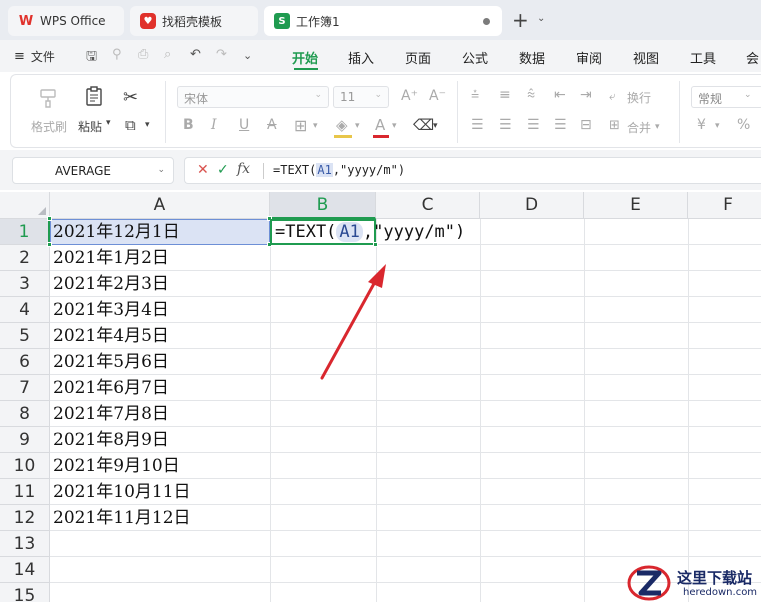 This screenshot has height=602, width=761. Describe the element at coordinates (505, 125) in the screenshot. I see `align-center-icon: ☰` at that location.